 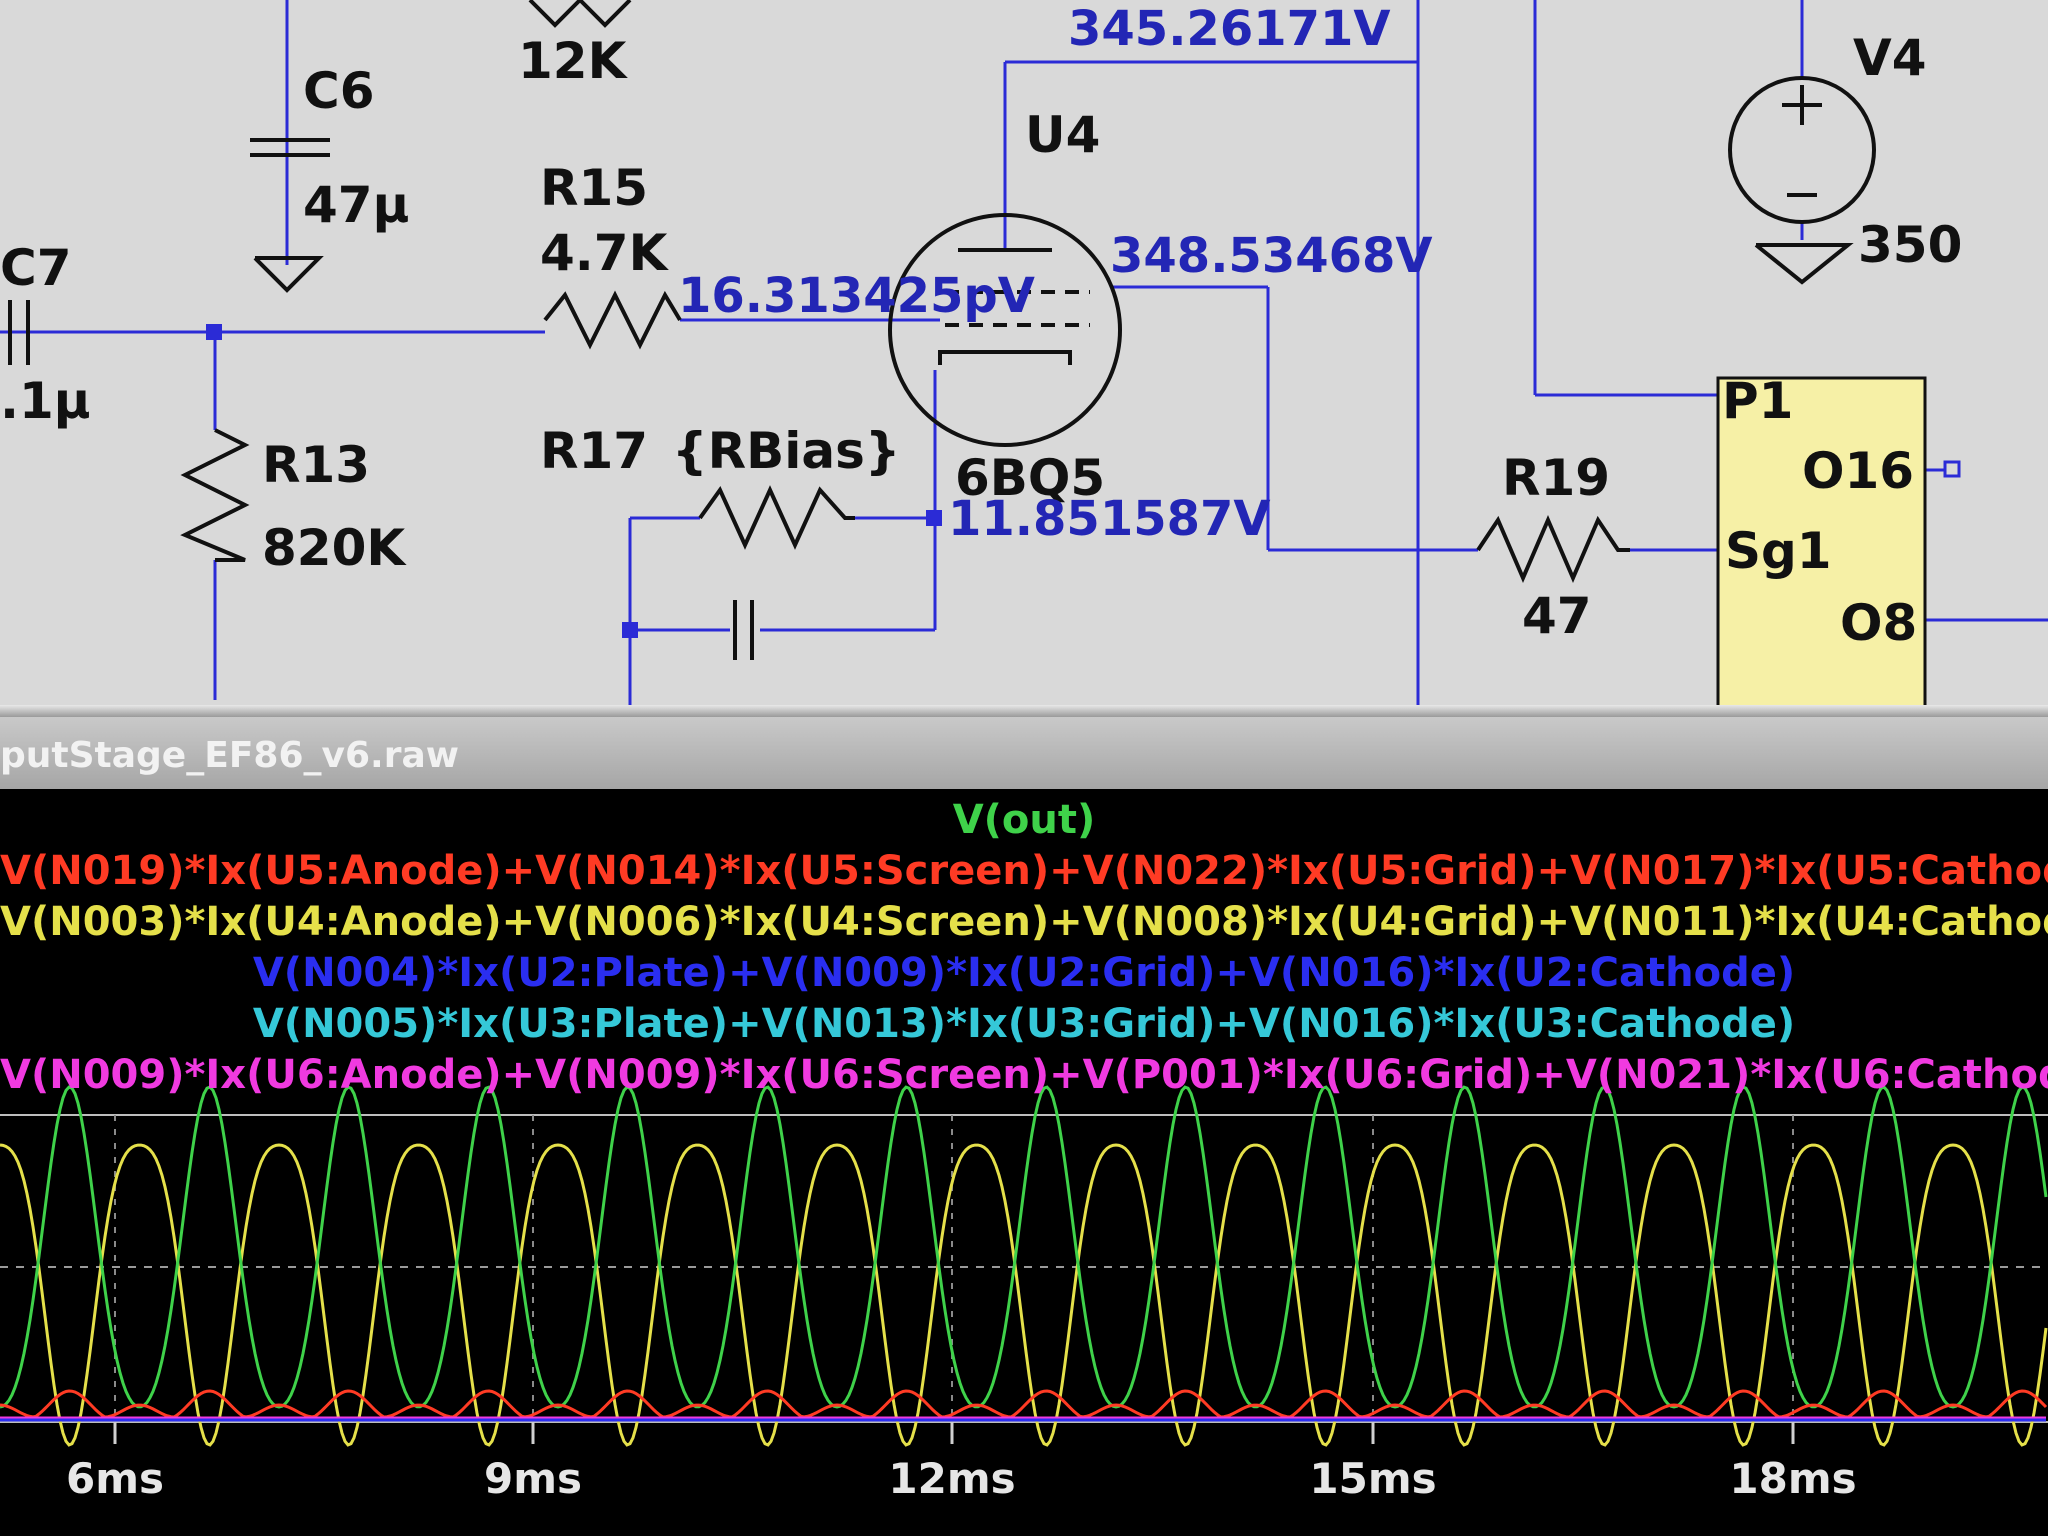 I want to click on transformer-pin-sg1: Sg1, so click(x=1778, y=551).